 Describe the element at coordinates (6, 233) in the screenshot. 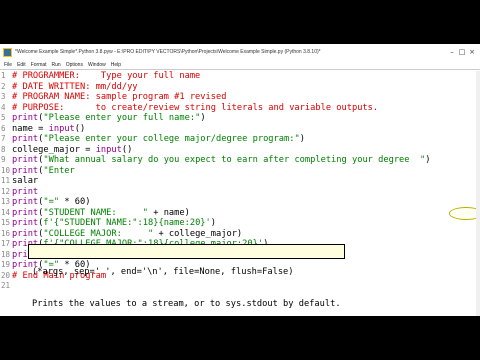

I see `line-number: 16` at that location.